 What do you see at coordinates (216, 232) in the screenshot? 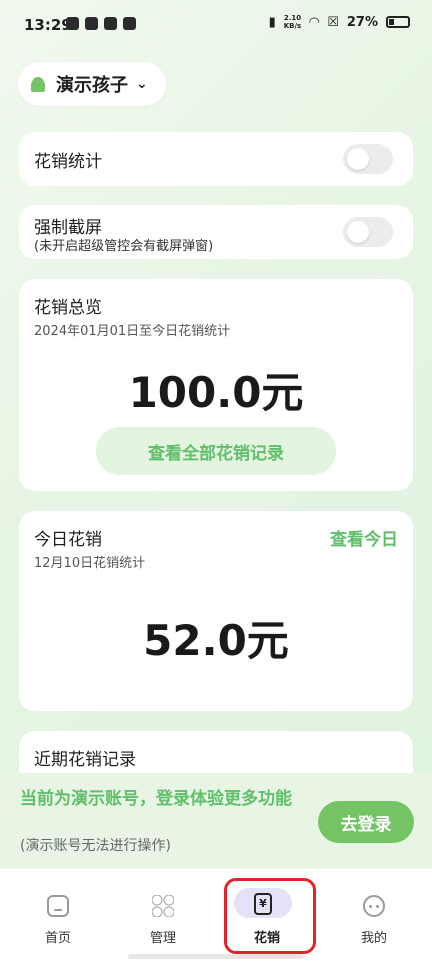
I see `force-screenshot-card: 强制截屏 (未开启超级管控会有截屏弹窗)` at bounding box center [216, 232].